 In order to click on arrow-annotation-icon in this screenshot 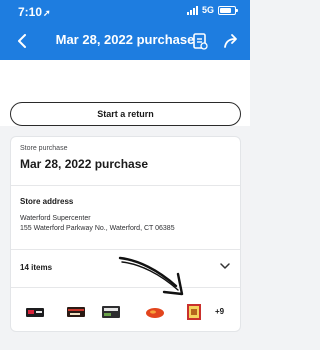, I will do `click(151, 276)`.